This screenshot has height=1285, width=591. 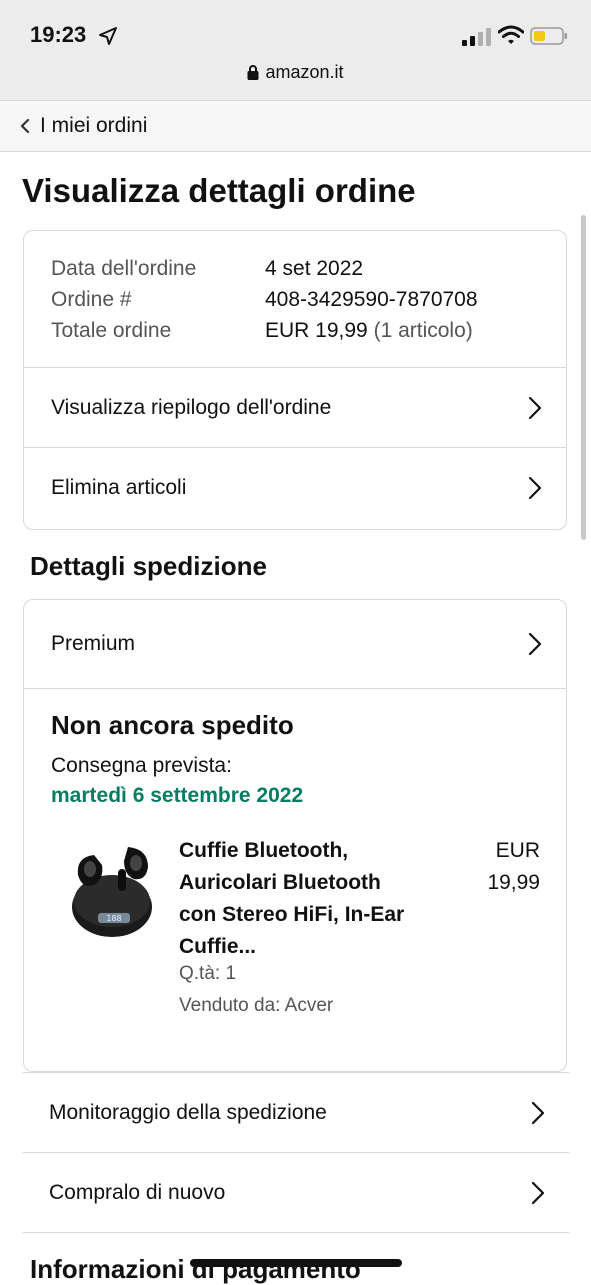 I want to click on order-total-label: Totale ordine, so click(x=111, y=330).